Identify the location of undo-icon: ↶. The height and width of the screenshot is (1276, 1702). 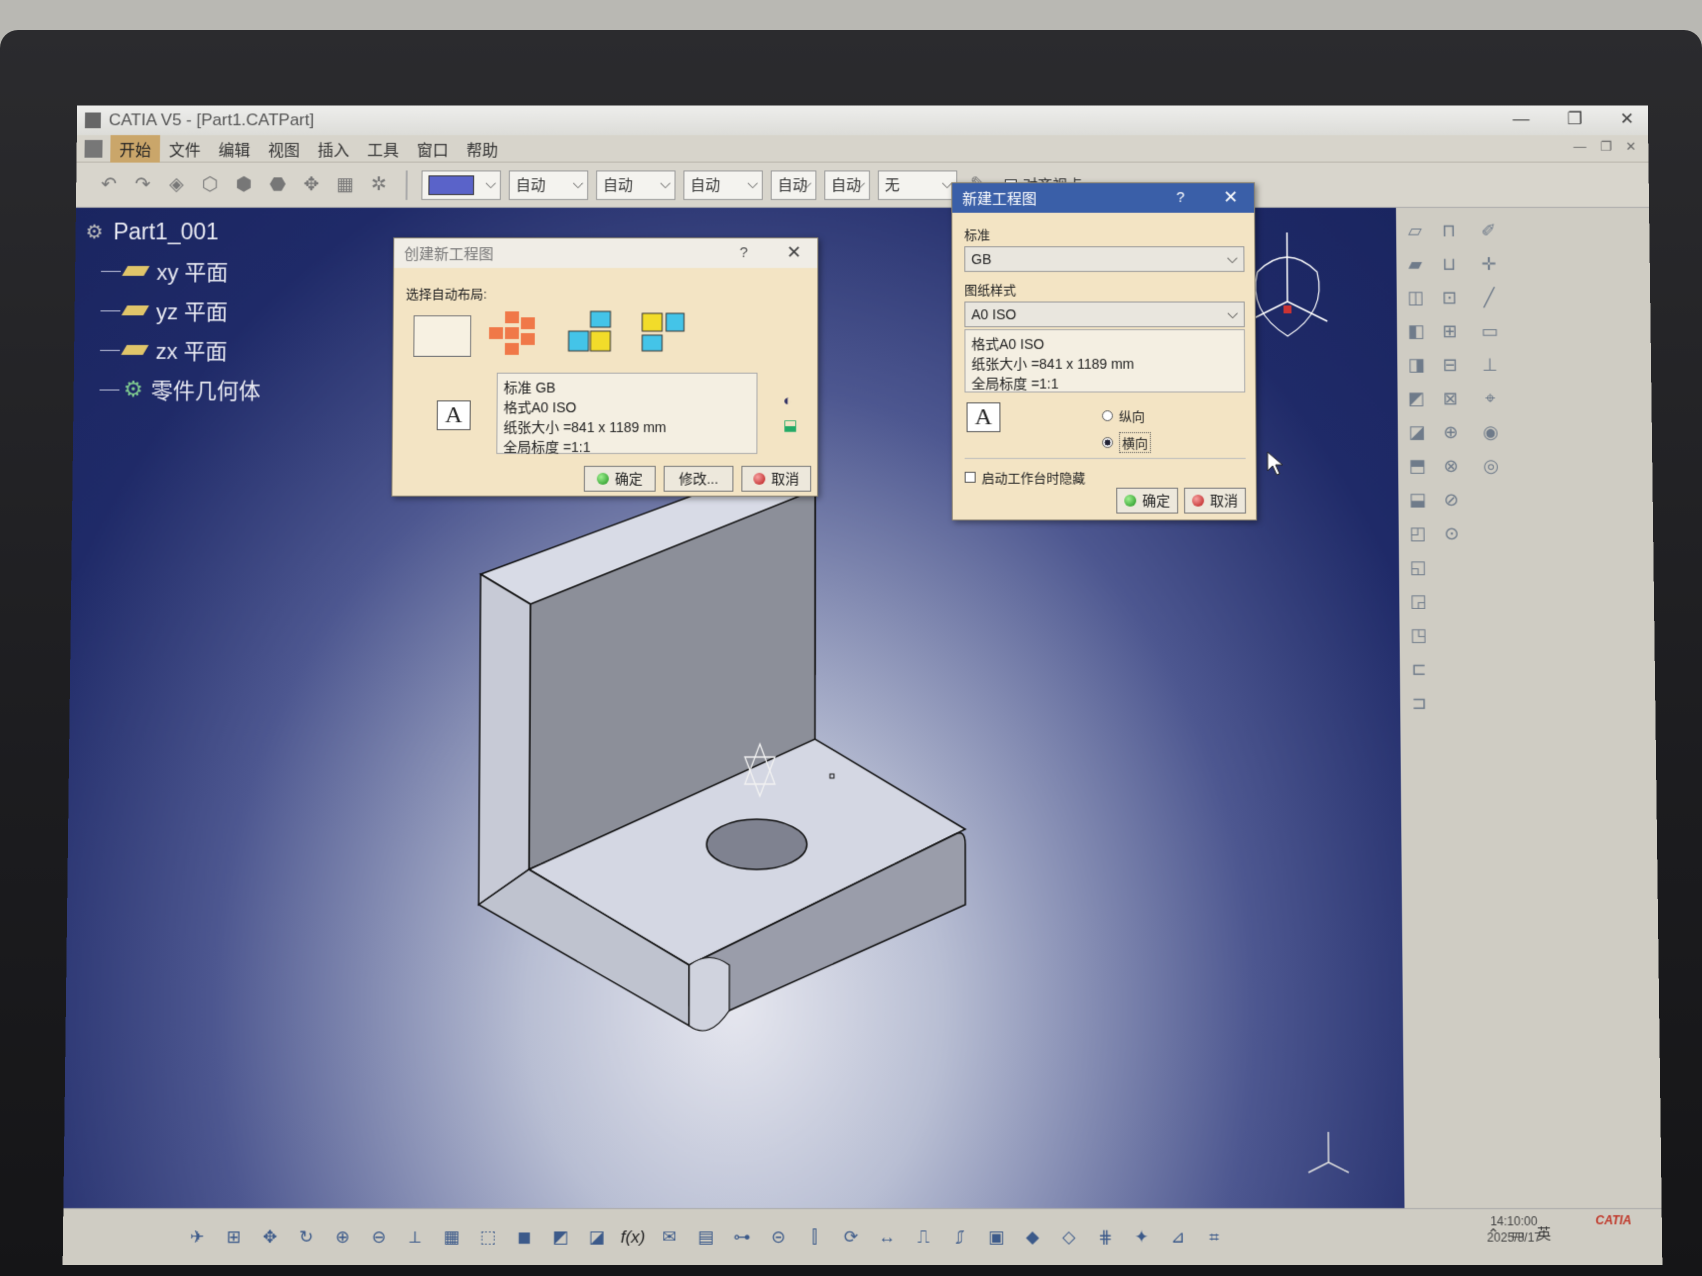
(109, 185).